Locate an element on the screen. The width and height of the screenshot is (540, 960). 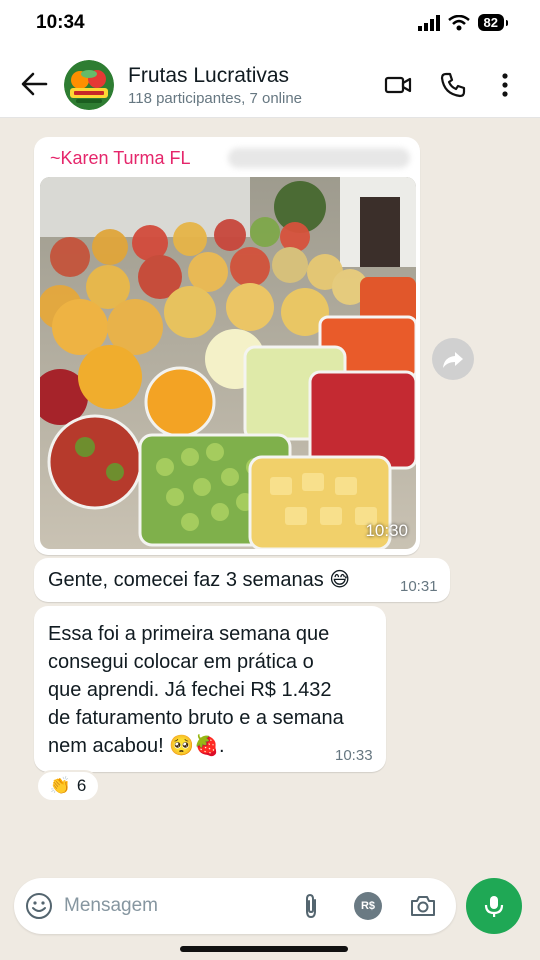
clap-icon: 👏 is located at coordinates (60, 785).